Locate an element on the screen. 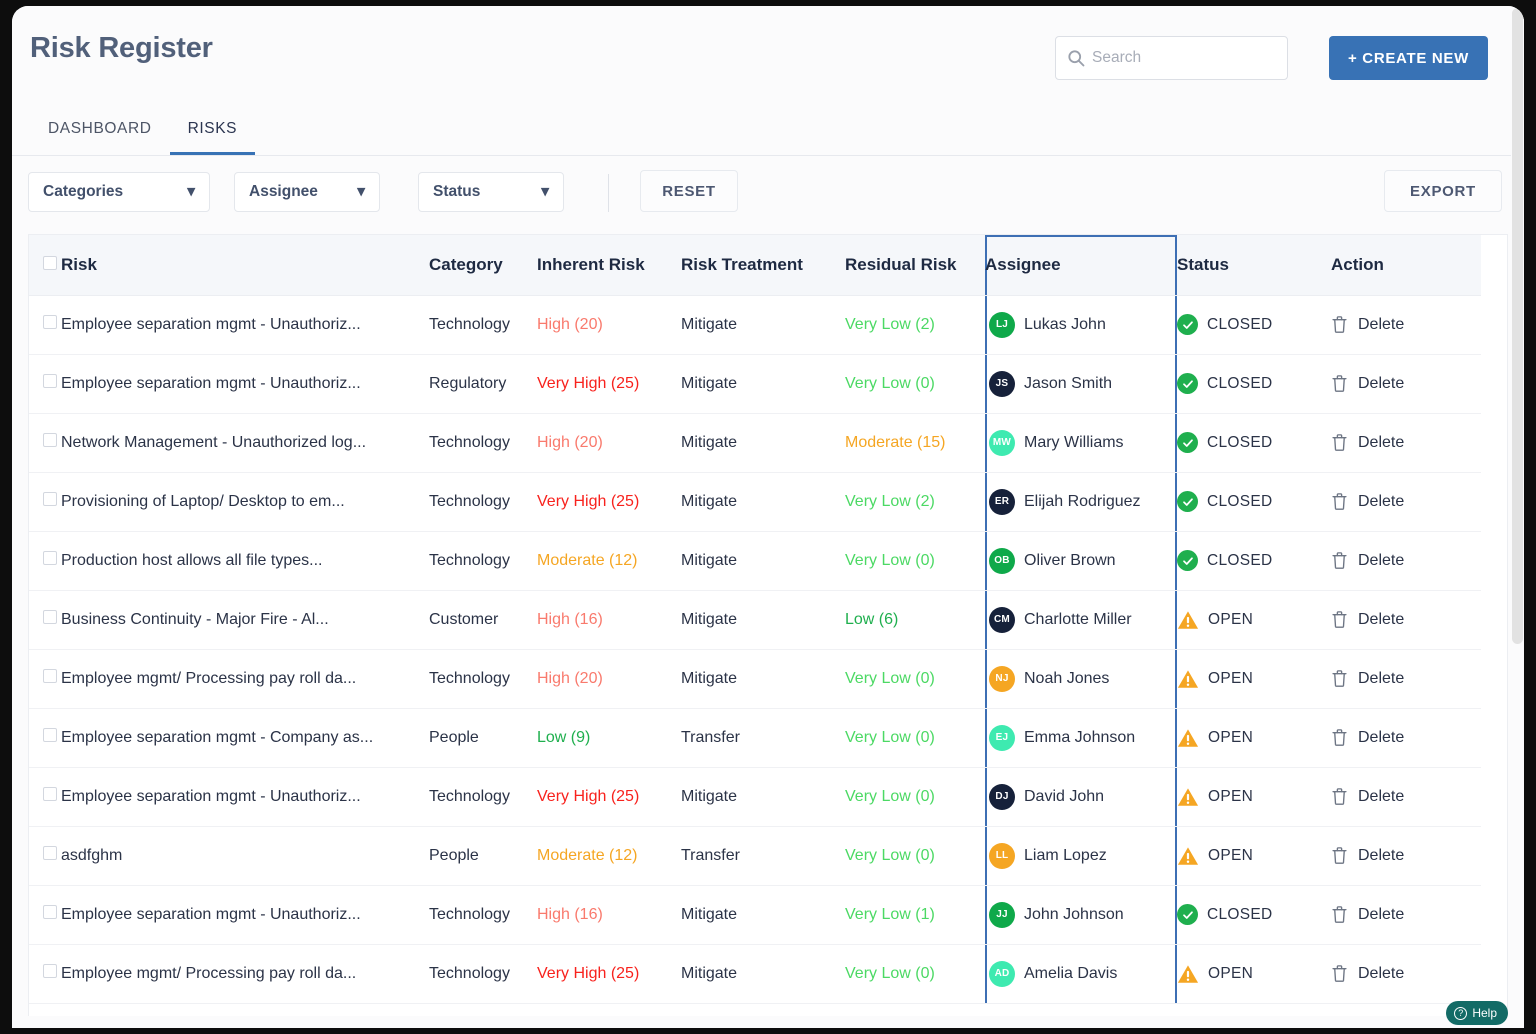 This screenshot has height=1034, width=1536. tab-dashboard: DASHBOARD is located at coordinates (100, 131).